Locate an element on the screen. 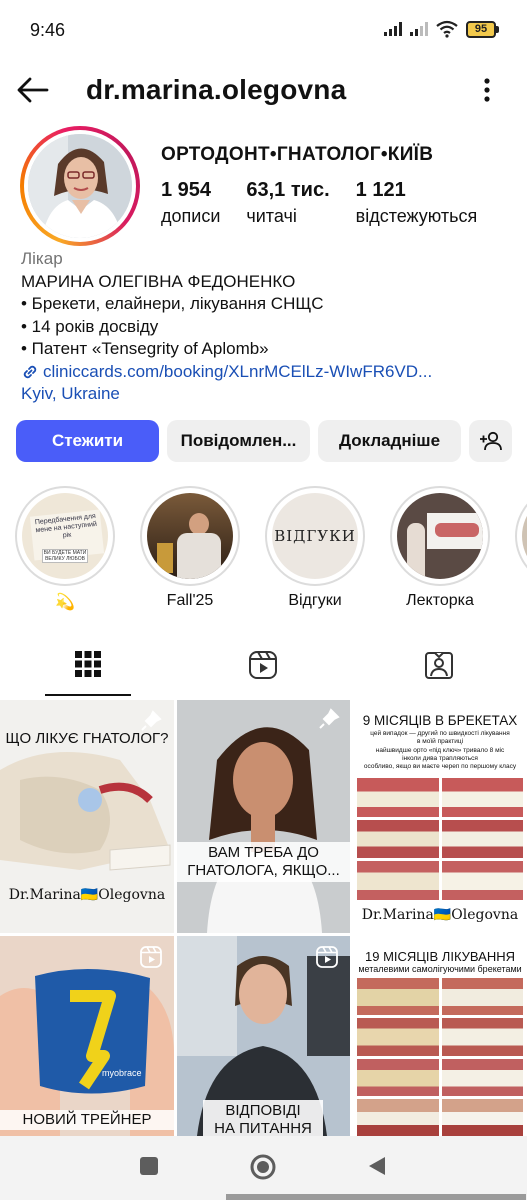  post-tile: ЩО ЛІКУЄ ГНАТОЛОГ? Dr.Marina🇺🇦Olegovna is located at coordinates (87, 816).